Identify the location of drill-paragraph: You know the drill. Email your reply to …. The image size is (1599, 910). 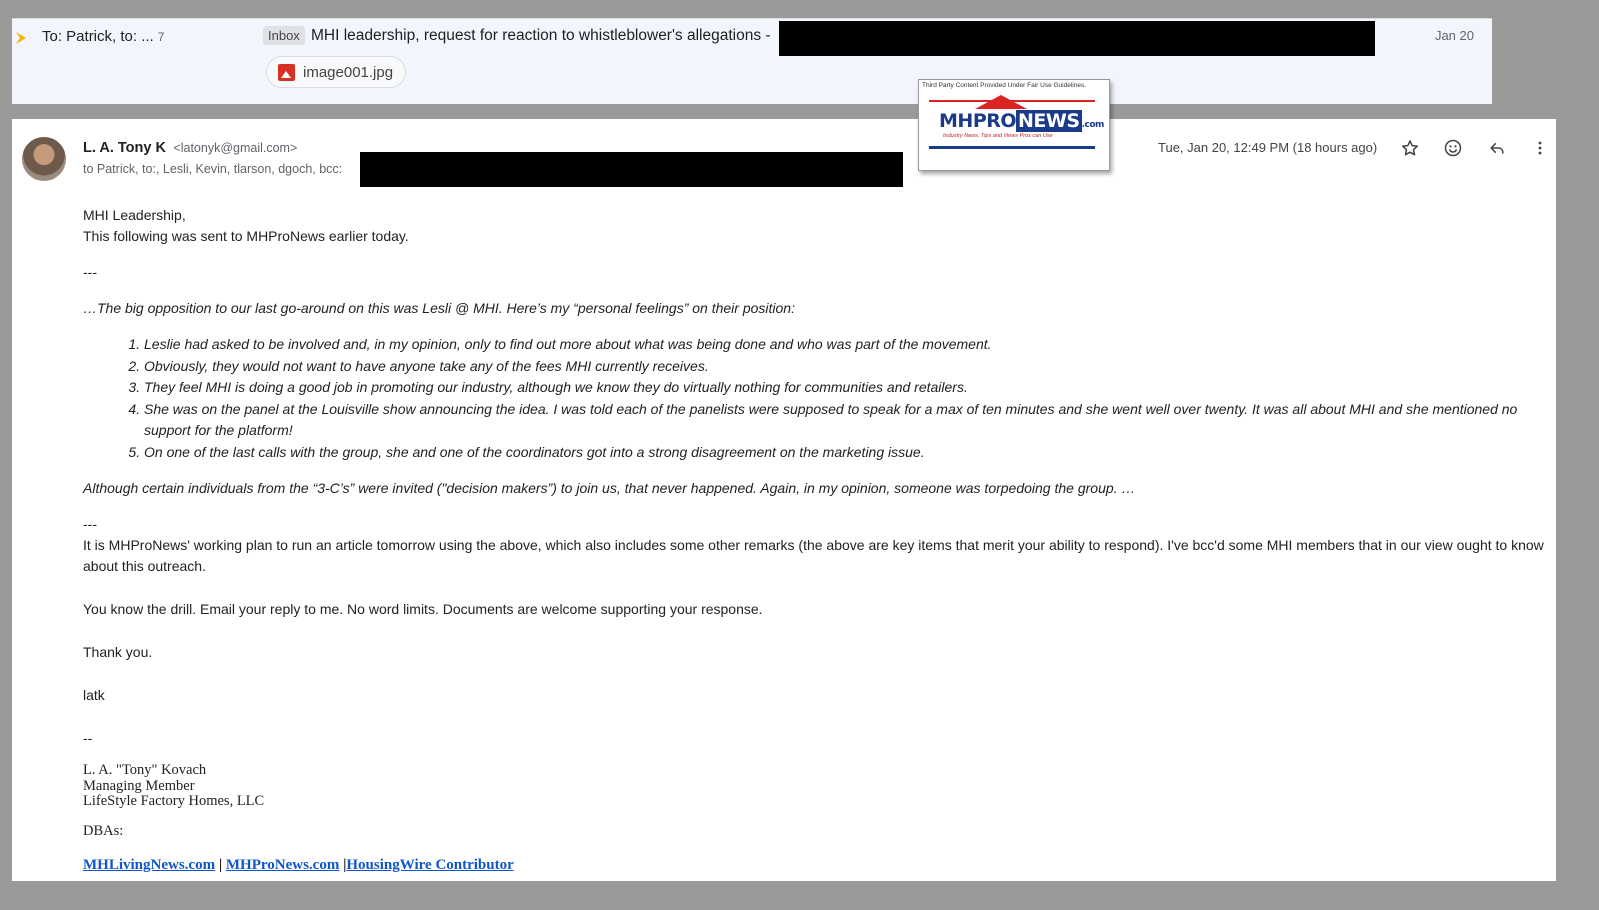
(423, 609).